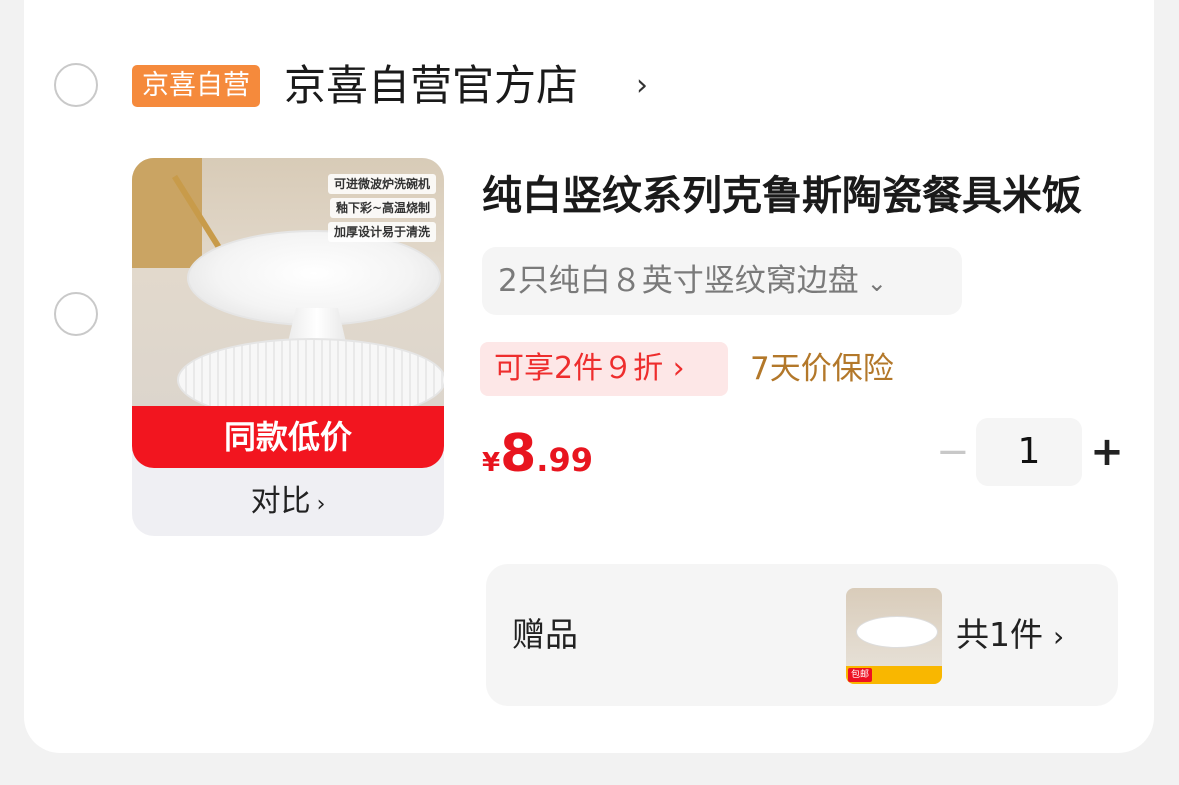  I want to click on product-photo: 可进微波炉洗碗机 釉下彩~高温烧制 加厚设计易于清洗, so click(288, 290).